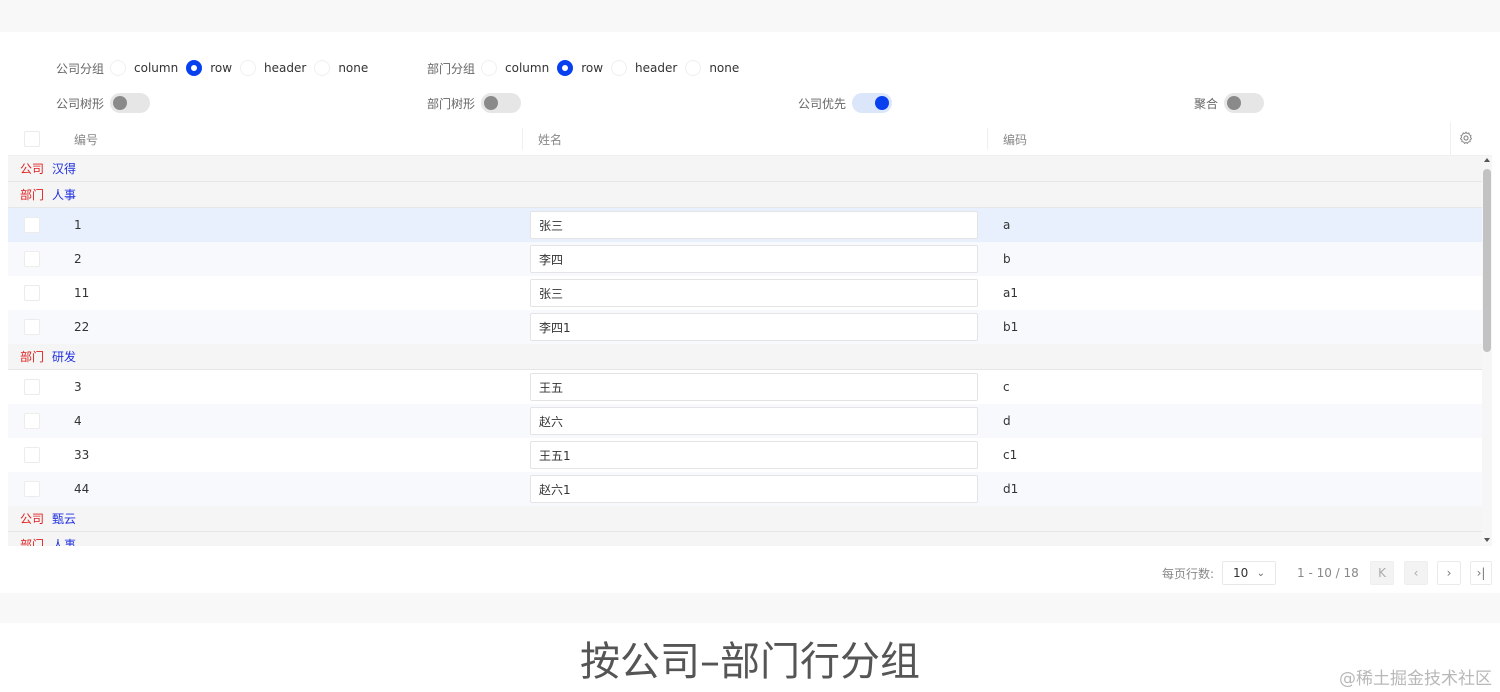 Image resolution: width=1500 pixels, height=692 pixels. Describe the element at coordinates (209, 68) in the screenshot. I see `company-group-option-row: row` at that location.